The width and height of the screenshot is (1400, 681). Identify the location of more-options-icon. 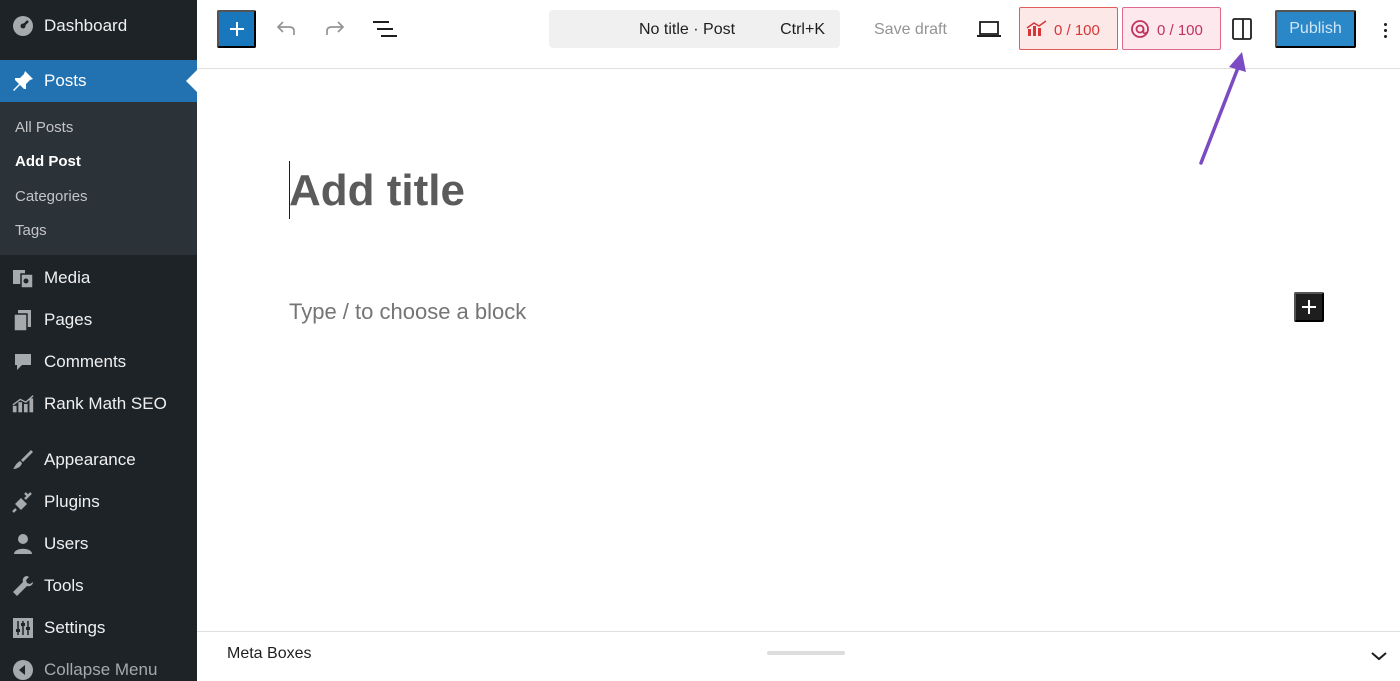
(1385, 30).